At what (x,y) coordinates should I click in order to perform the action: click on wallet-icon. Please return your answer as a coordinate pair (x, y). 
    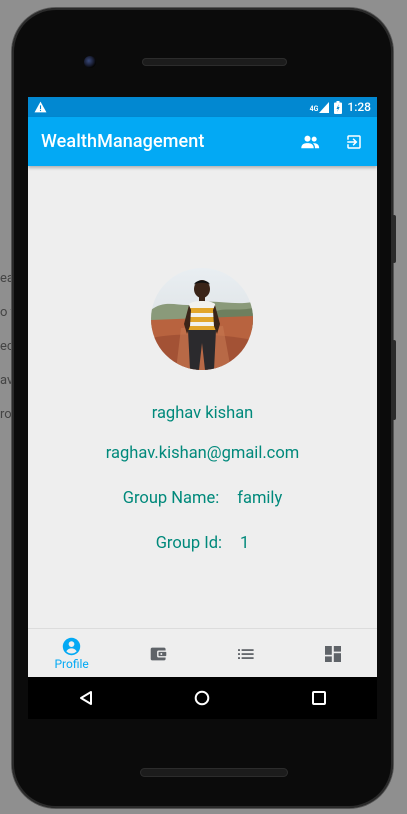
    Looking at the image, I should click on (159, 653).